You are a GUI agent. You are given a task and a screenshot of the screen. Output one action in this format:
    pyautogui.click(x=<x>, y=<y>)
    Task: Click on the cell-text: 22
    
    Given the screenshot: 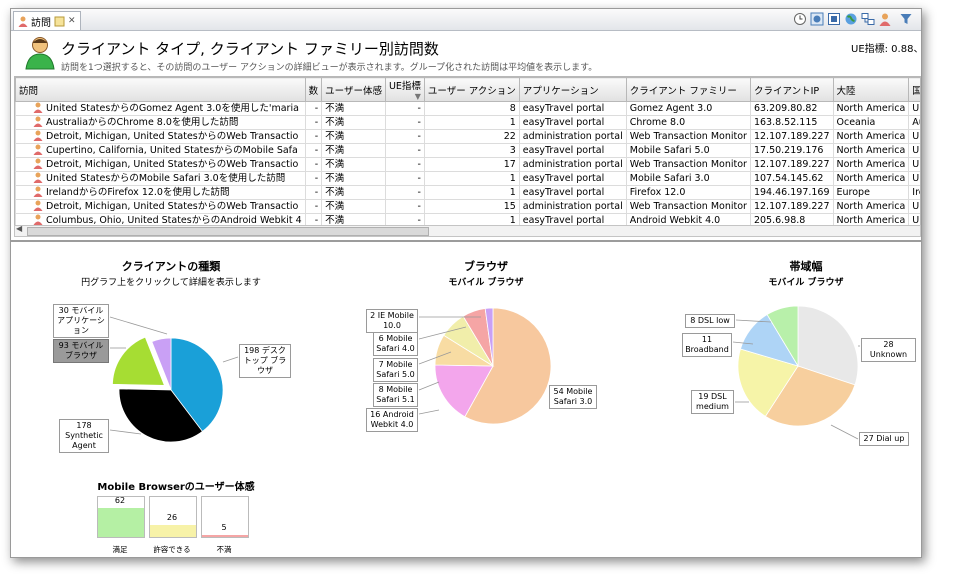 What is the action you would take?
    pyautogui.click(x=509, y=136)
    